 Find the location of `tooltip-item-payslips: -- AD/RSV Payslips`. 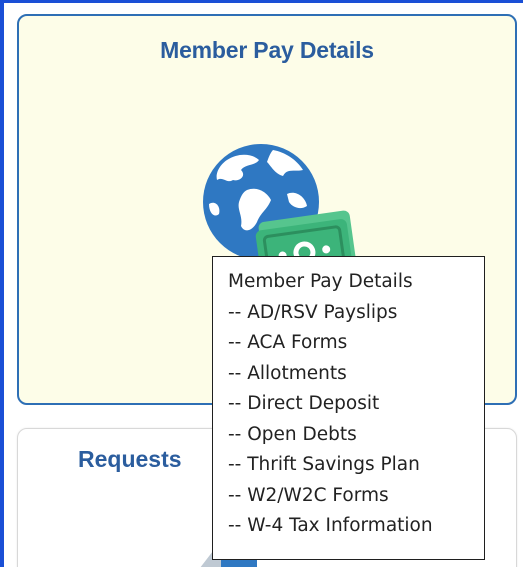

tooltip-item-payslips: -- AD/RSV Payslips is located at coordinates (313, 312).